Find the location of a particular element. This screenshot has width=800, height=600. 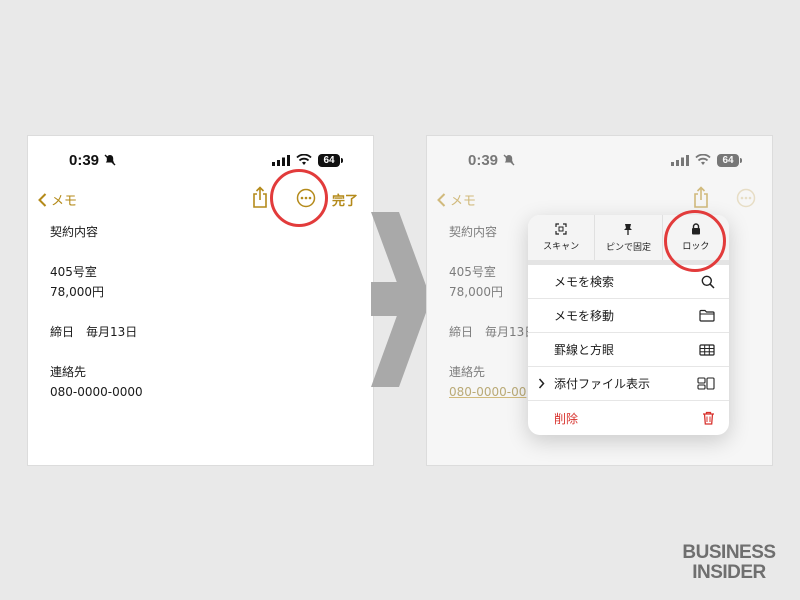

business-insider-logo: BUSINESS INSIDER is located at coordinates (729, 563).